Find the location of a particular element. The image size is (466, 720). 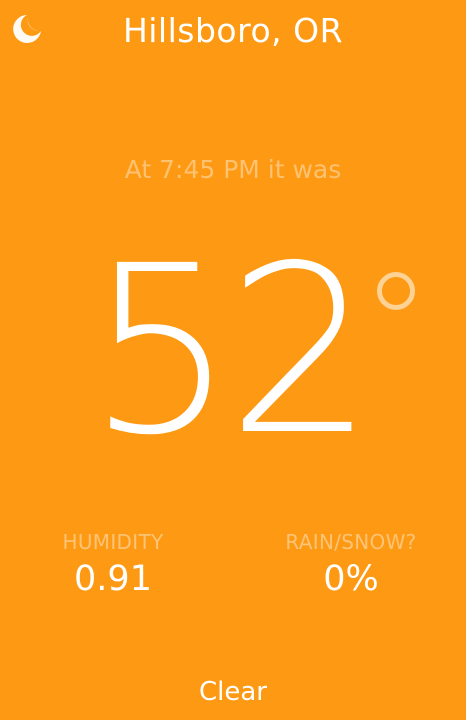

humidity-value: 0.91 is located at coordinates (113, 579).